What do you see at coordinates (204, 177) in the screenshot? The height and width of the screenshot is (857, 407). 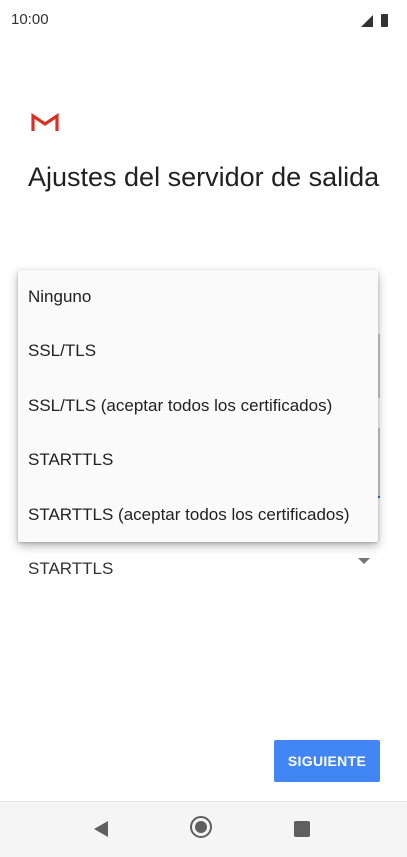 I see `page-title: Ajustes del servidor de salida` at bounding box center [204, 177].